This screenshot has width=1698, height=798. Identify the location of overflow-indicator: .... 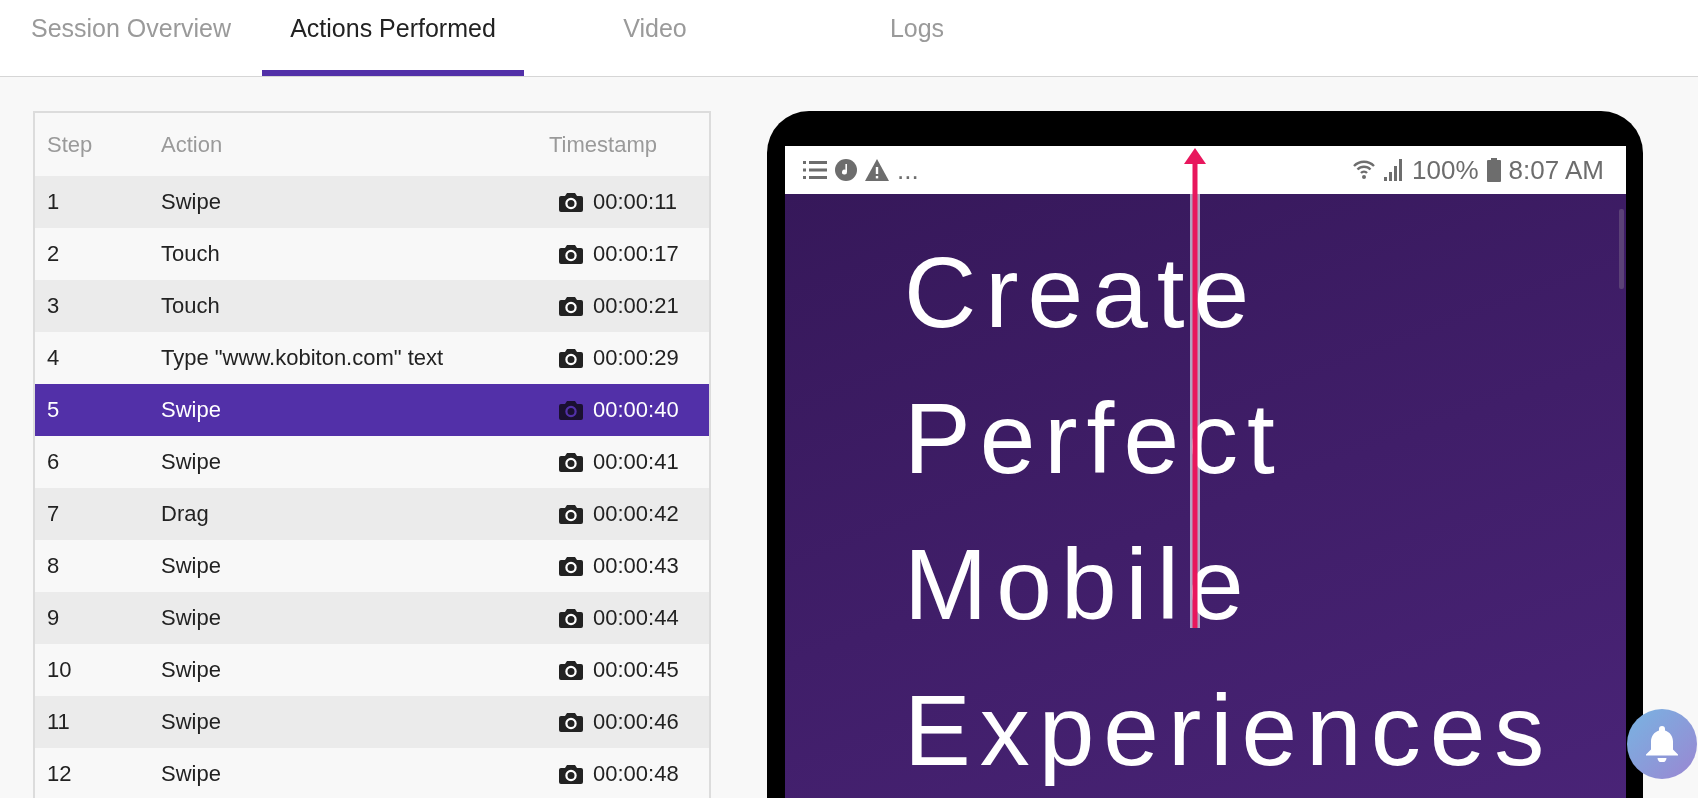
(908, 170).